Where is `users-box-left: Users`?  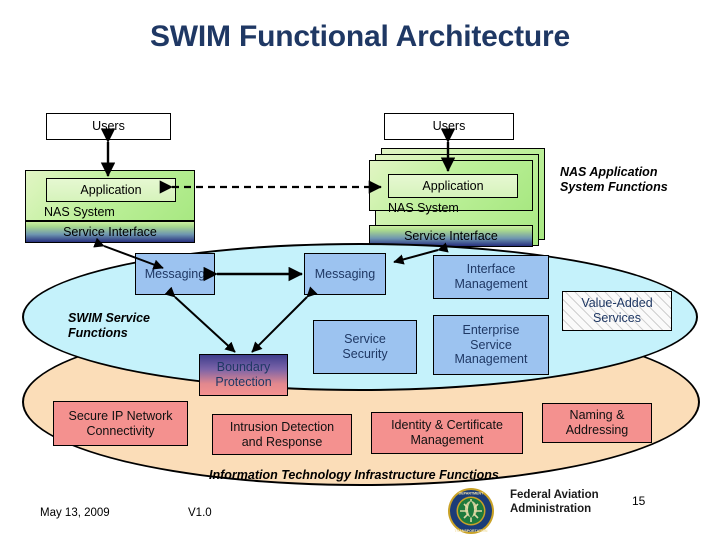
users-box-left: Users is located at coordinates (108, 126).